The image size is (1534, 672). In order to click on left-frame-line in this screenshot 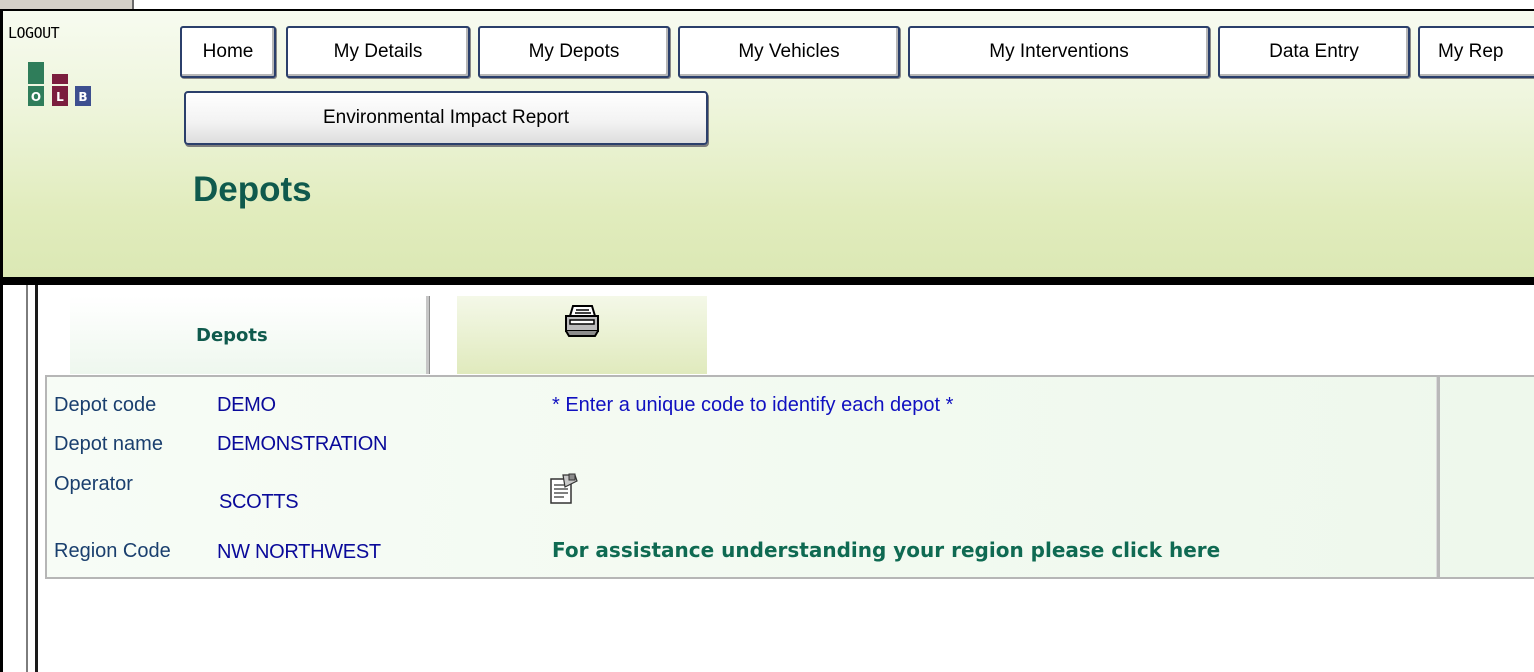, I will do `click(36, 478)`.